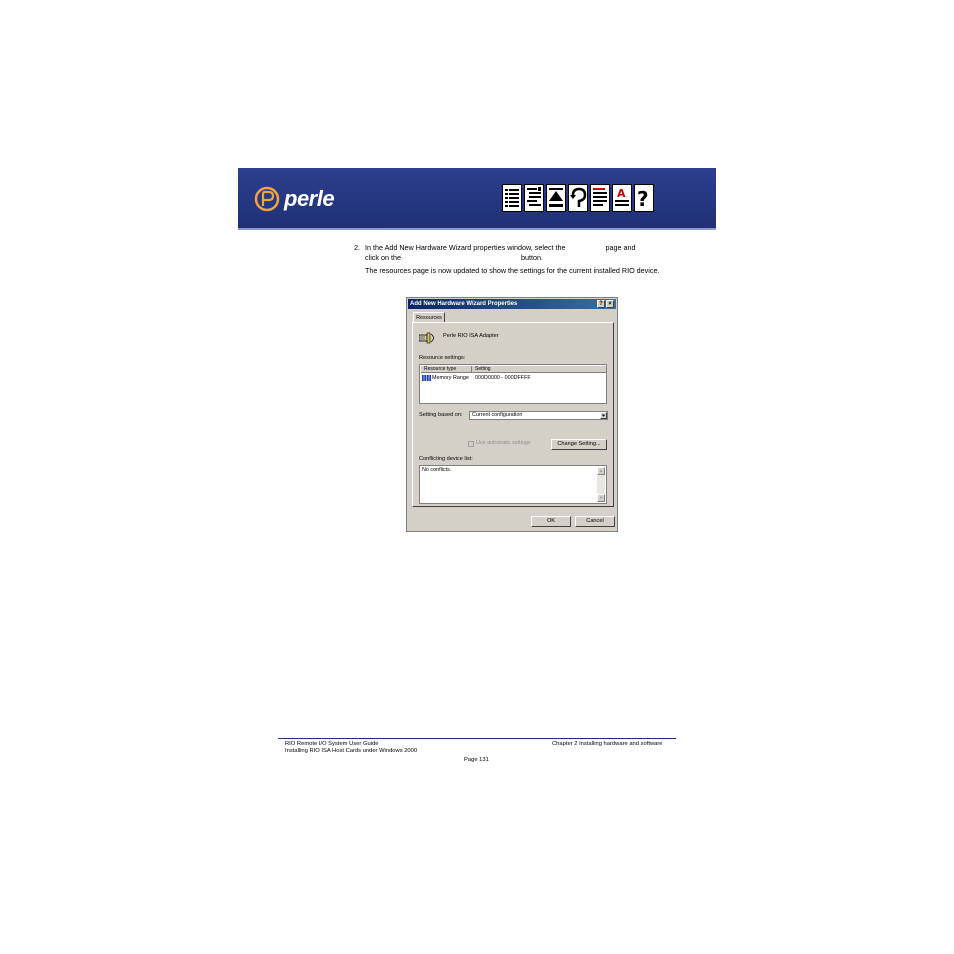 This screenshot has width=954, height=954. Describe the element at coordinates (600, 198) in the screenshot. I see `previous-page-icon` at that location.